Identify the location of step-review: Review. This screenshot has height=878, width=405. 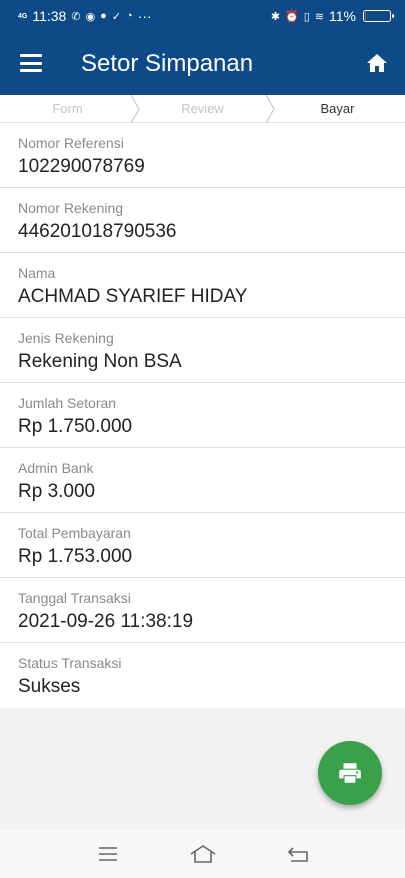
(205, 109).